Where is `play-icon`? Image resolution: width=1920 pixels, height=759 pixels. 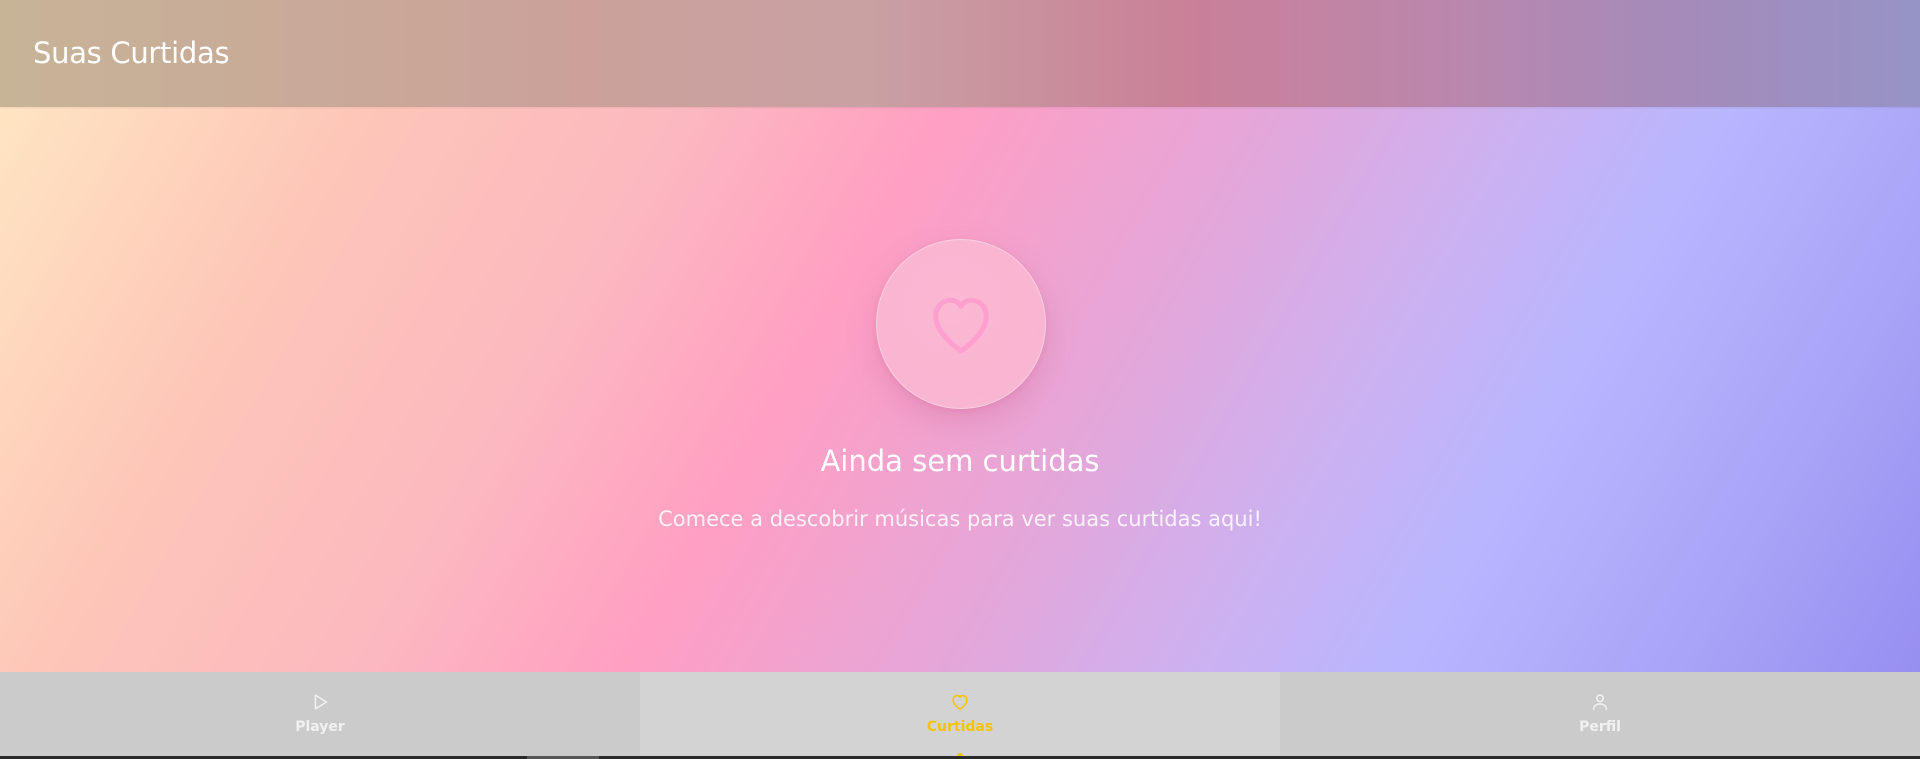 play-icon is located at coordinates (321, 702).